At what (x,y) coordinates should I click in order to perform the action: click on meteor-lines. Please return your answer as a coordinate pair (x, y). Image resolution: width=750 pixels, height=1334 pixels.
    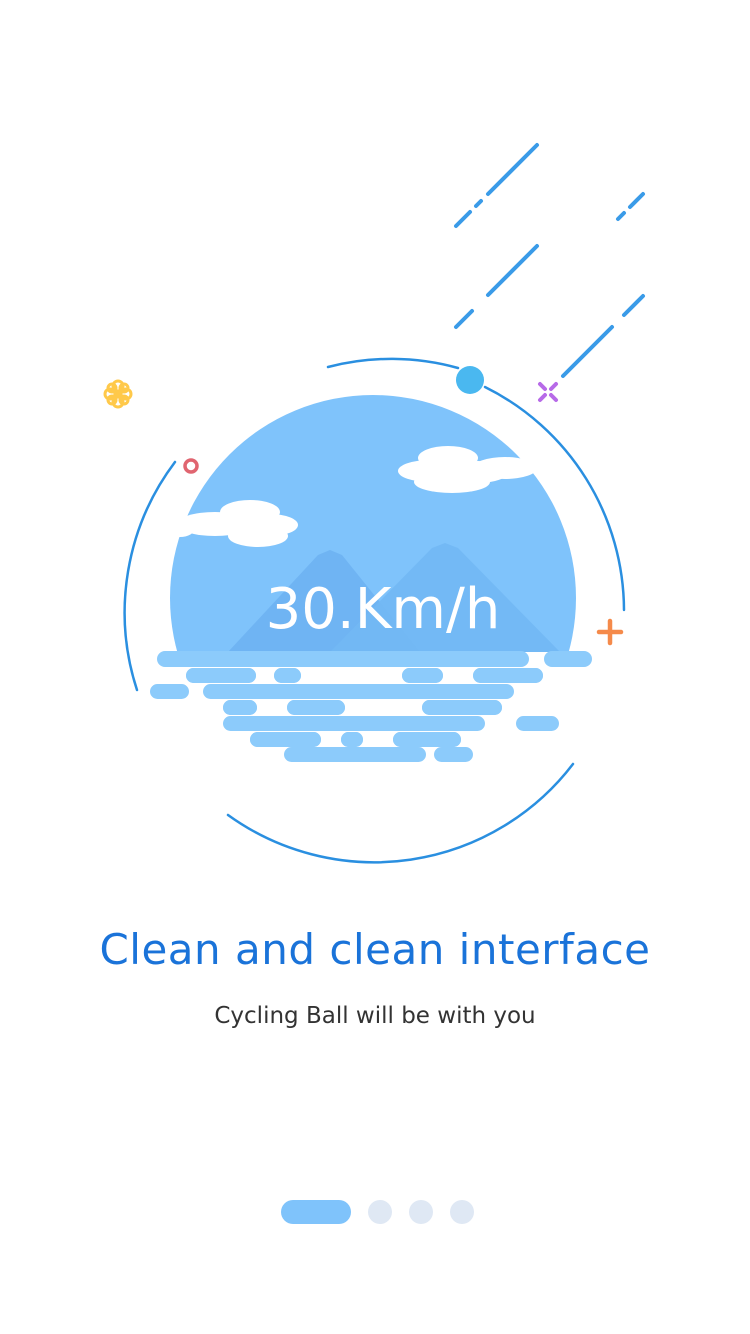
    Looking at the image, I should click on (549, 260).